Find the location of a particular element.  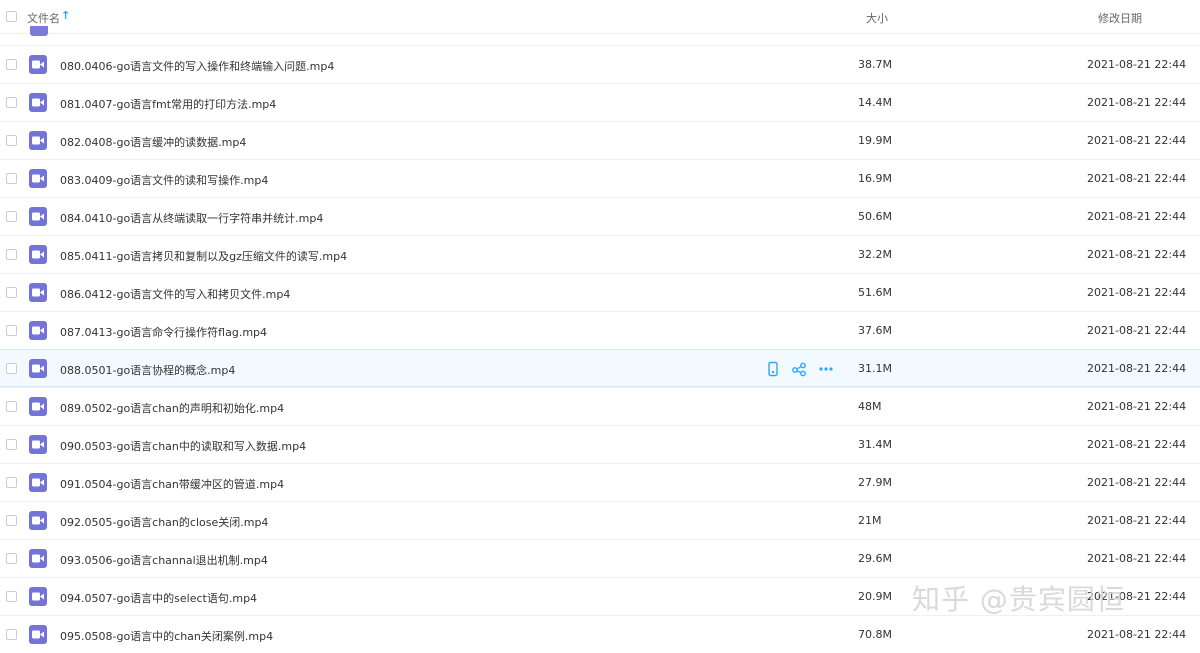

file-name: 093.0506-go语言channal退出机制.mp4 is located at coordinates (164, 560).